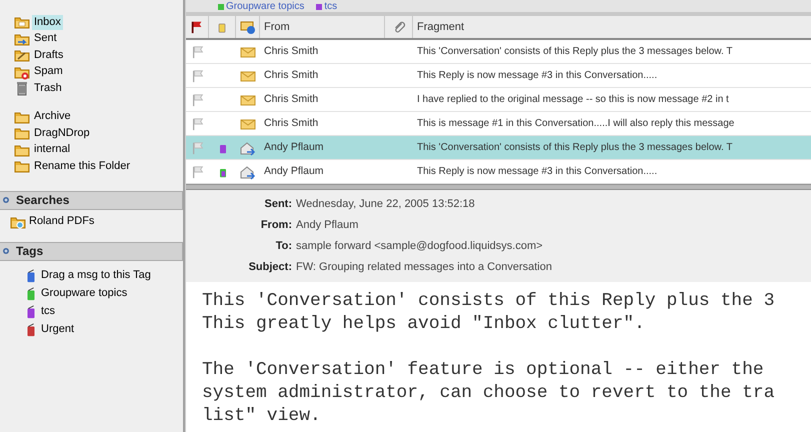 This screenshot has height=432, width=811. What do you see at coordinates (91, 251) in the screenshot?
I see `section-header: Tags` at bounding box center [91, 251].